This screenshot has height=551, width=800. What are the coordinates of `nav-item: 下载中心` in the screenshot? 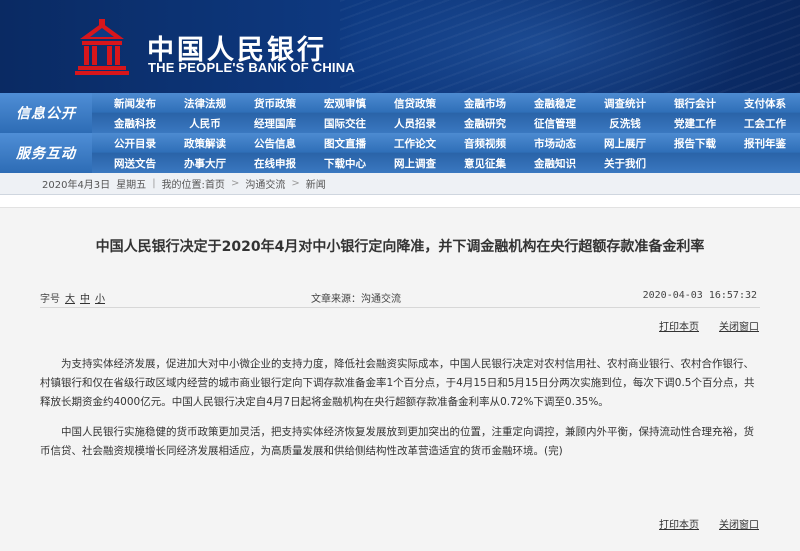 It's located at (345, 163).